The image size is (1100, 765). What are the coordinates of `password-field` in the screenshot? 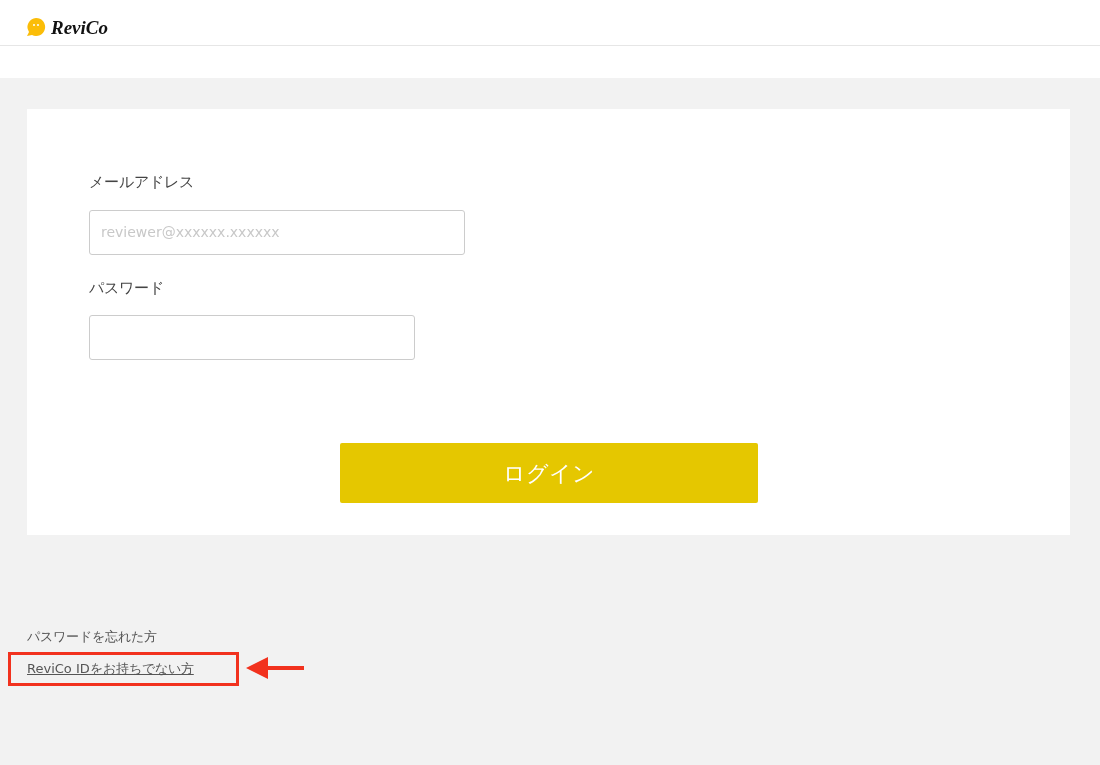 It's located at (252, 337).